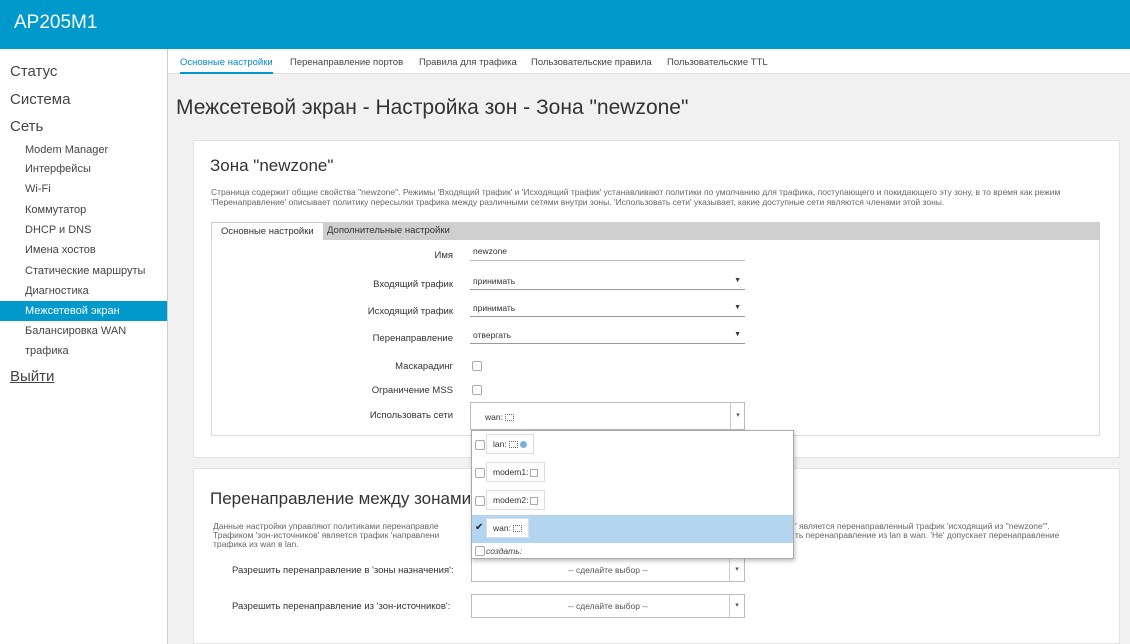 Image resolution: width=1130 pixels, height=644 pixels. I want to click on networks-dropdown: lan: modem1: modem2: ✔ wan: создать:, so click(632, 494).